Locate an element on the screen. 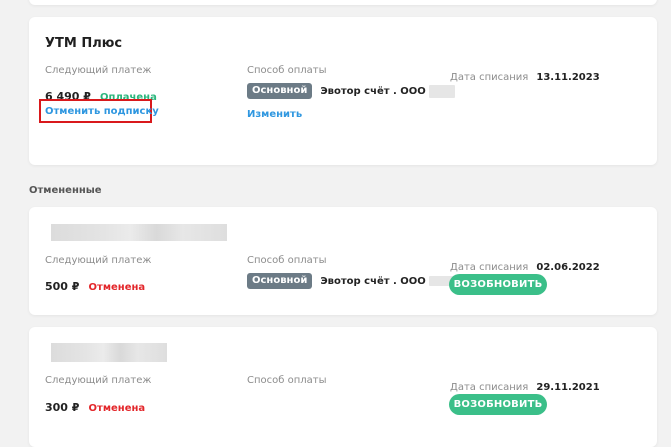 Image resolution: width=671 pixels, height=447 pixels. payment-amount: 500 ₽ is located at coordinates (62, 286).